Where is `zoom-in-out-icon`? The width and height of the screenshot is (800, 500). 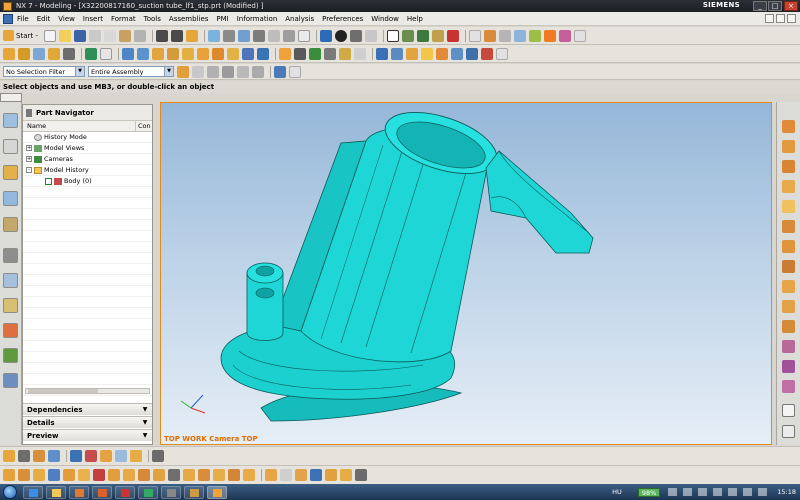
zoom-in-out-icon is located at coordinates (243, 35).